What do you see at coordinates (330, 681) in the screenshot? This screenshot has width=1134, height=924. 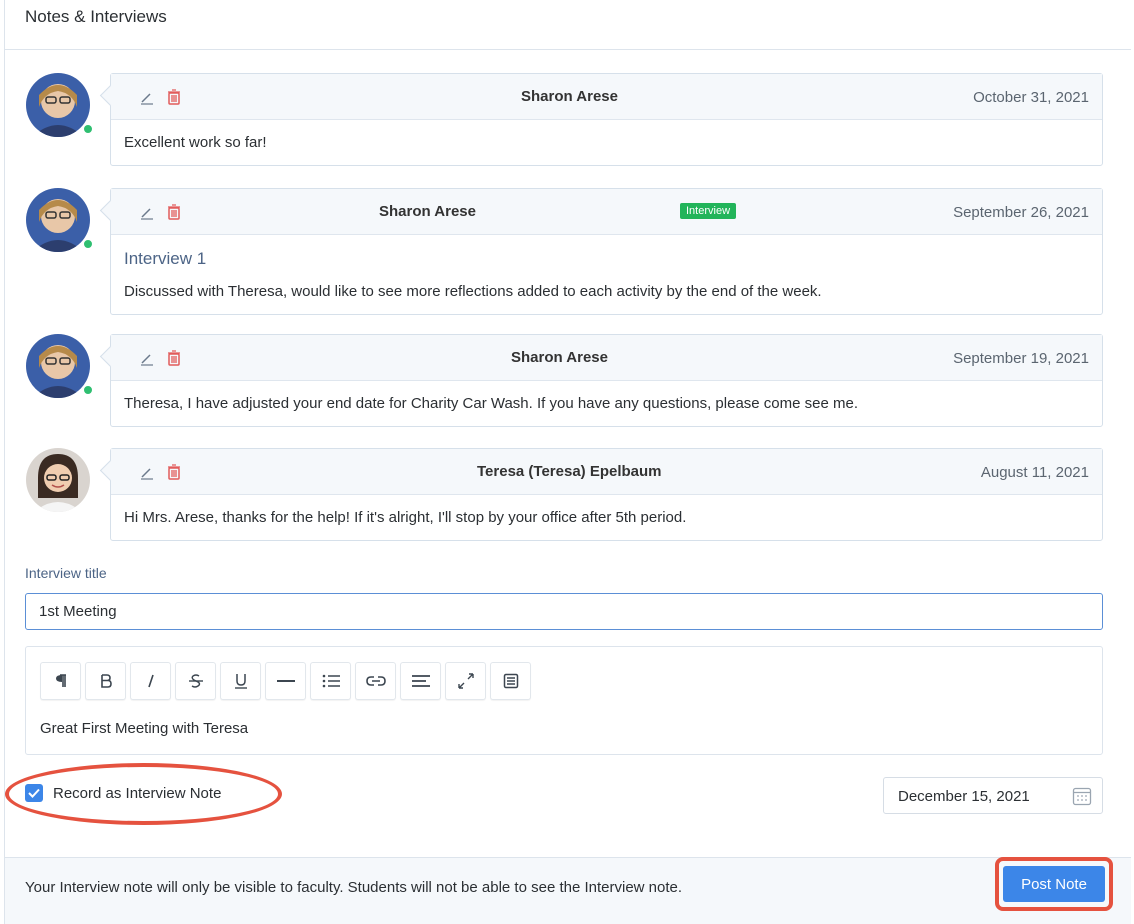 I see `list-icon` at bounding box center [330, 681].